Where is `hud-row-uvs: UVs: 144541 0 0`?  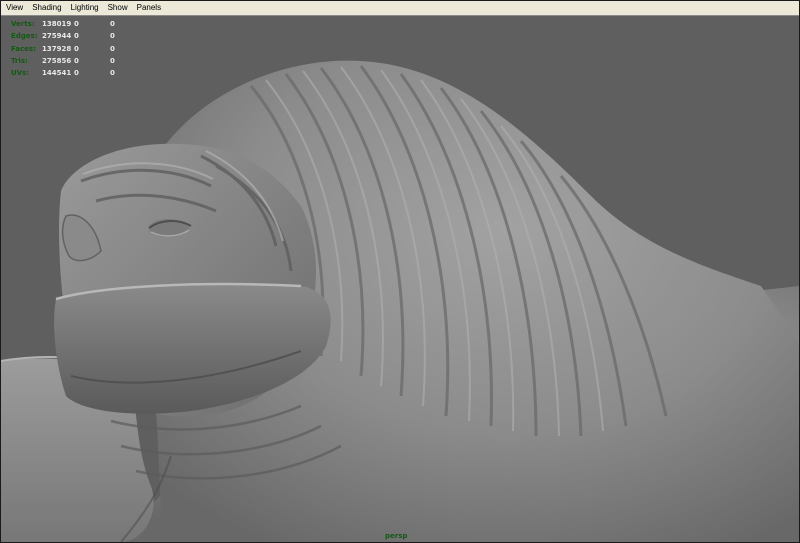 hud-row-uvs: UVs: 144541 0 0 is located at coordinates (76, 73).